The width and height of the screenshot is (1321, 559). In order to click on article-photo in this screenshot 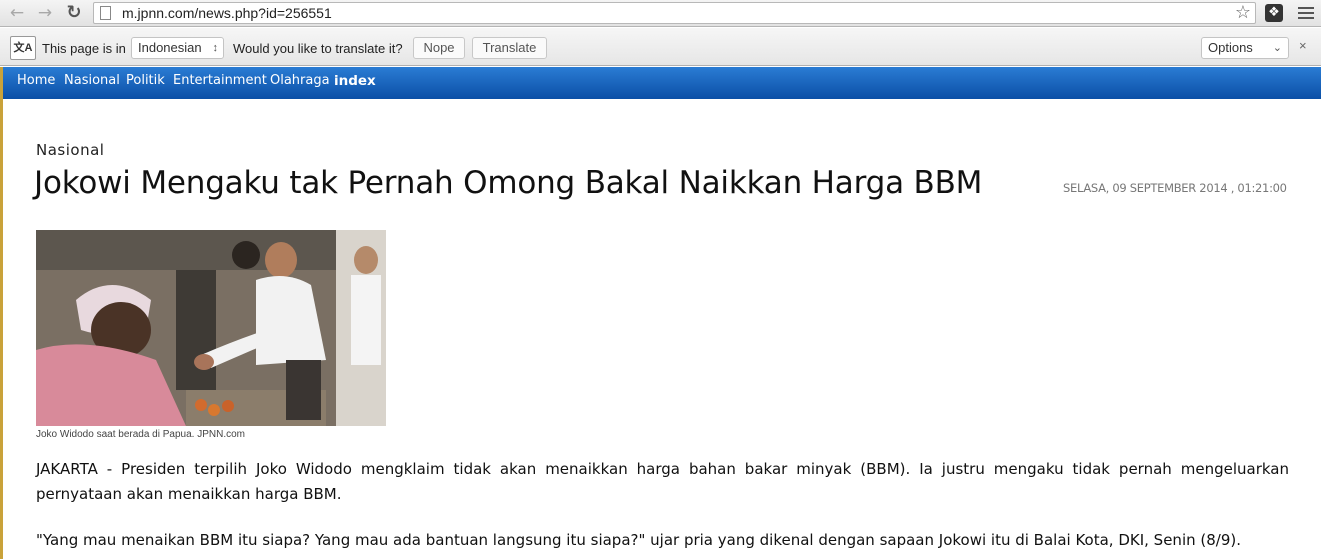, I will do `click(211, 328)`.